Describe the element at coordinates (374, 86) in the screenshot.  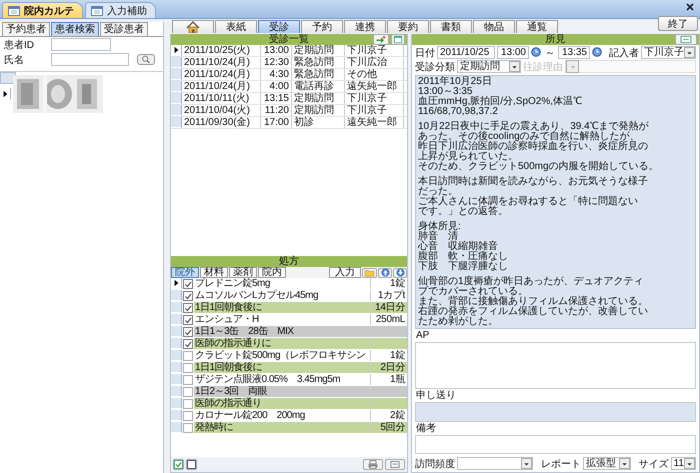
I see `table-cell: 遠矢純一郎` at that location.